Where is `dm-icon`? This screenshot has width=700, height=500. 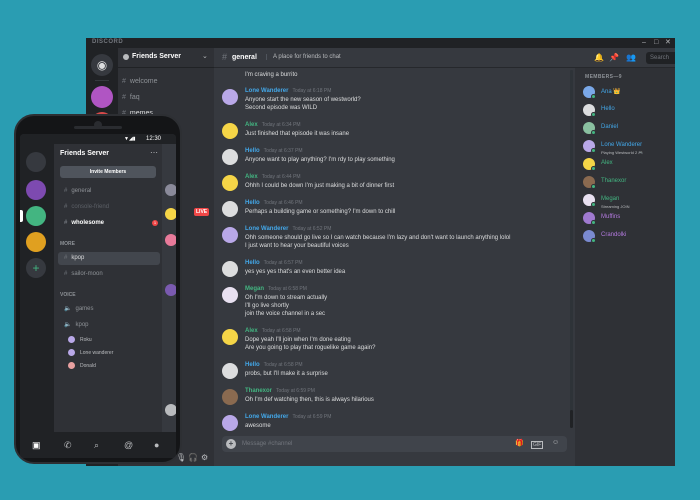
dm-icon is located at coordinates (36, 162).